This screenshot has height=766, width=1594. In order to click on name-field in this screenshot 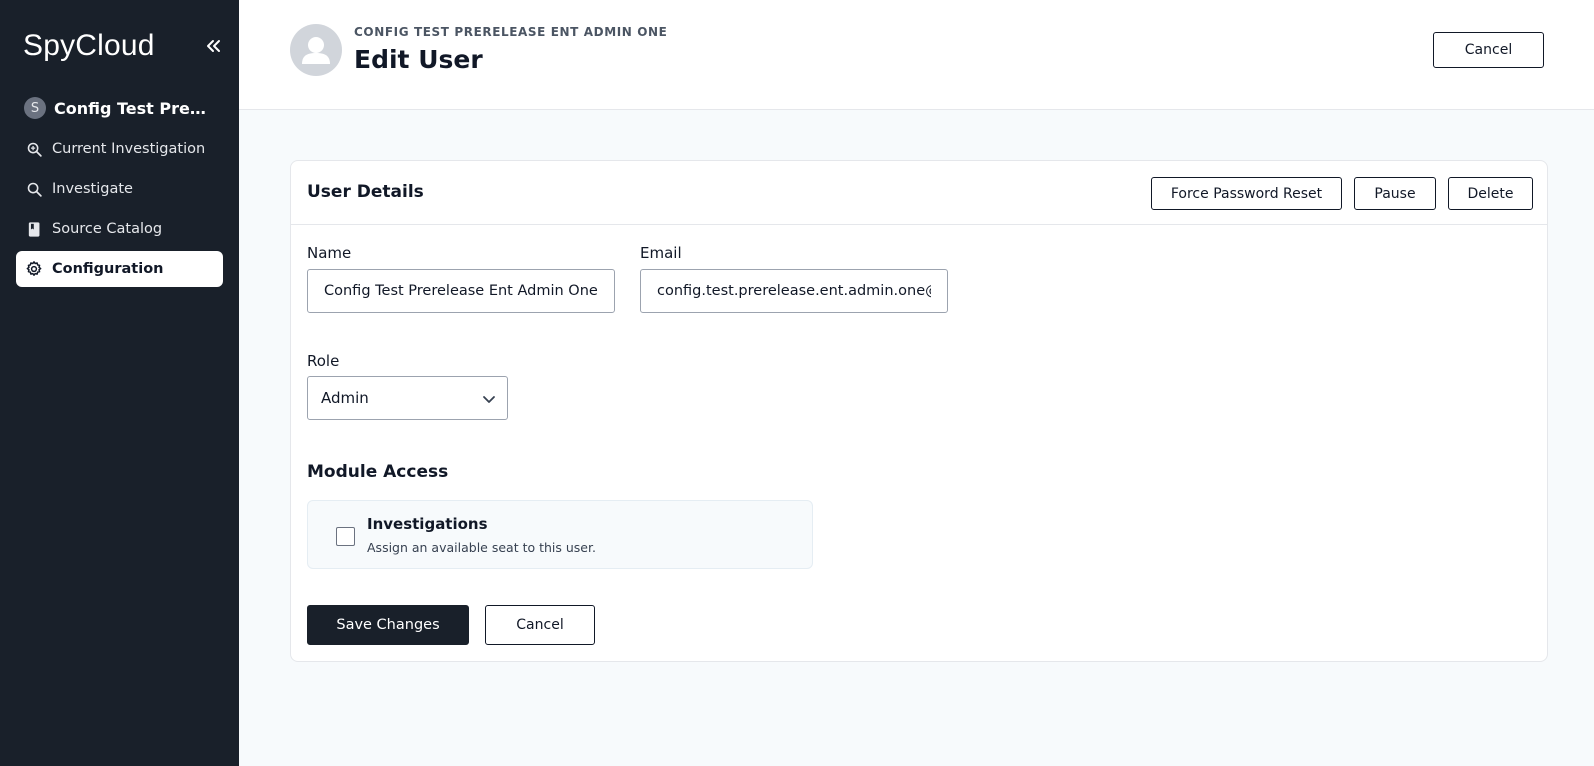, I will do `click(461, 291)`.